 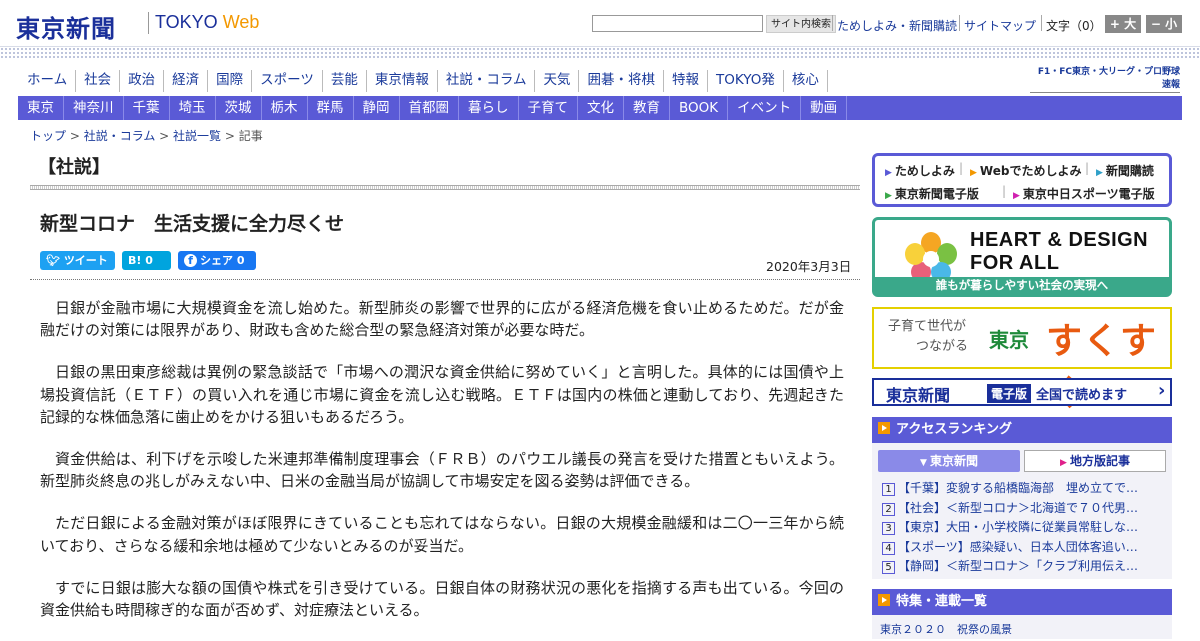 What do you see at coordinates (94, 108) in the screenshot?
I see `local-nav-item: 神奈川` at bounding box center [94, 108].